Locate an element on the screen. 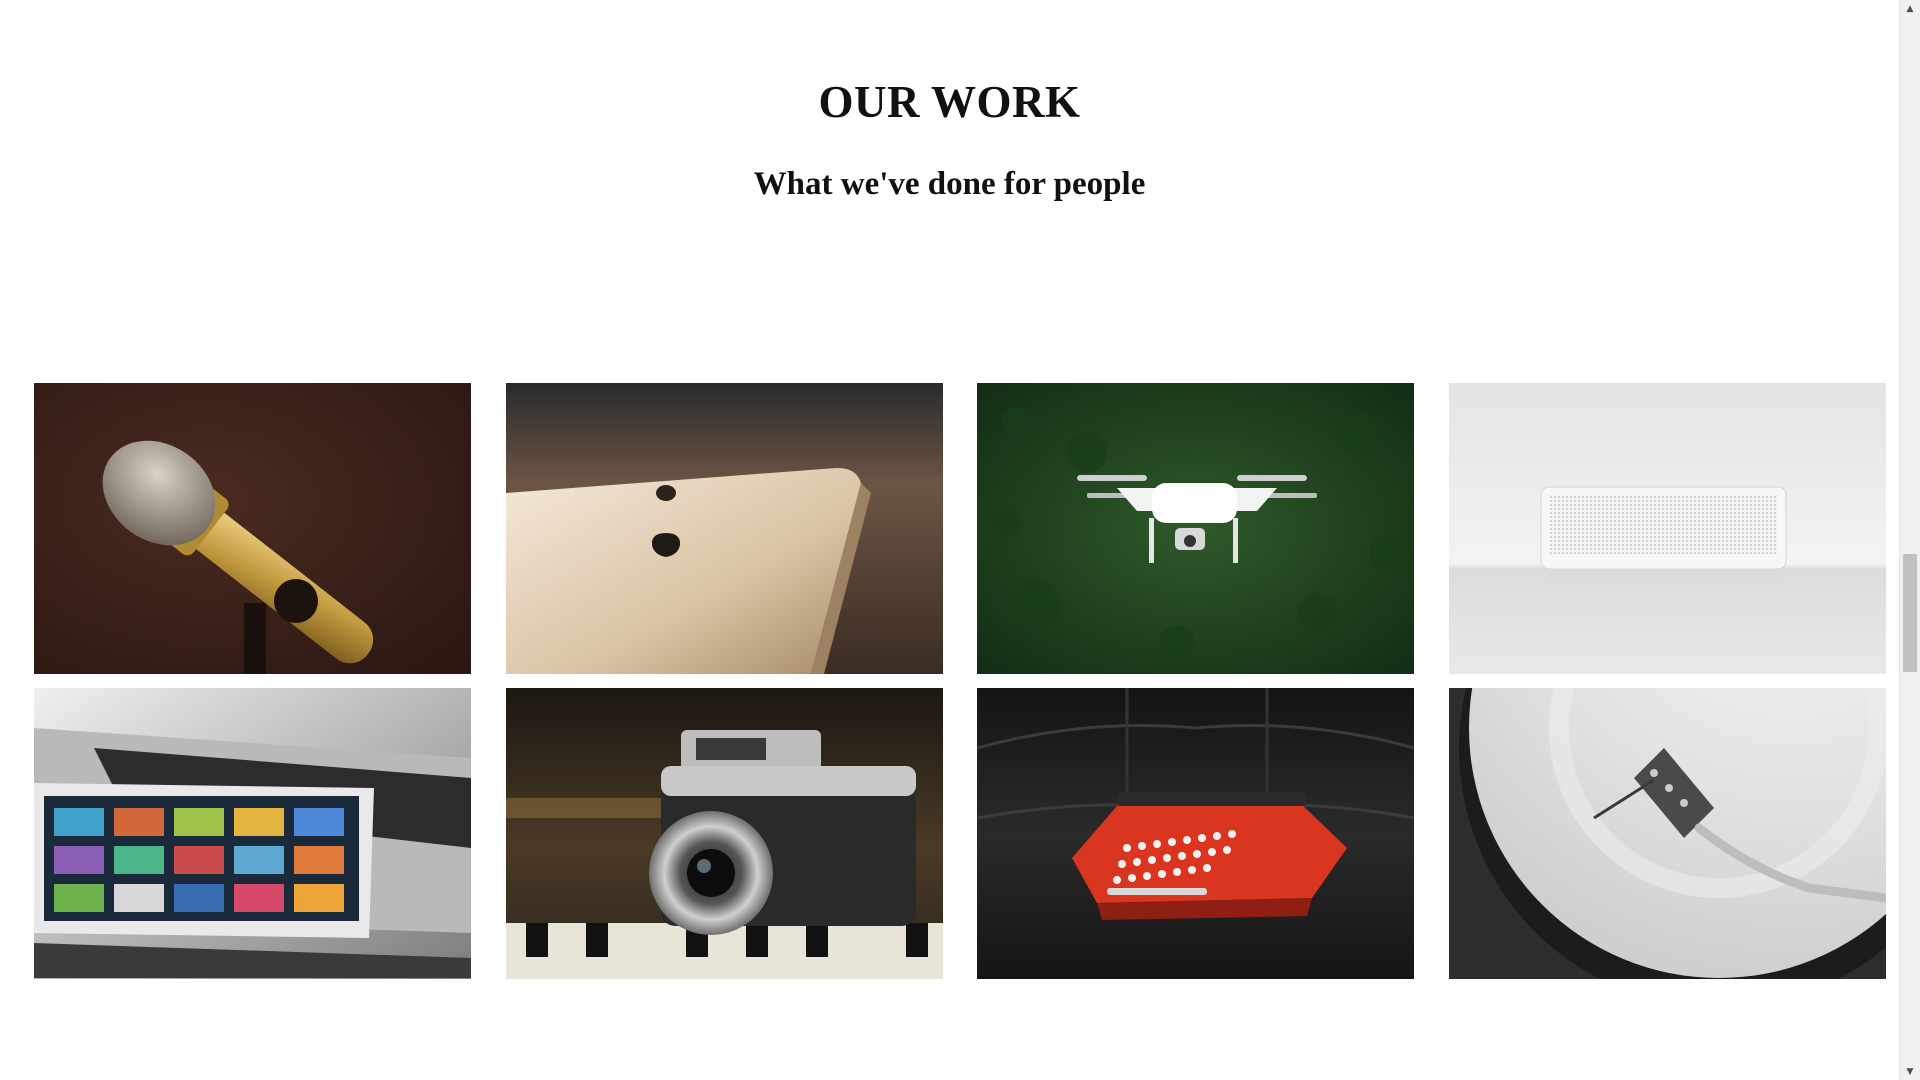 The width and height of the screenshot is (1920, 1080). vertical-scrollbar: ▲ ▼ is located at coordinates (1909, 540).